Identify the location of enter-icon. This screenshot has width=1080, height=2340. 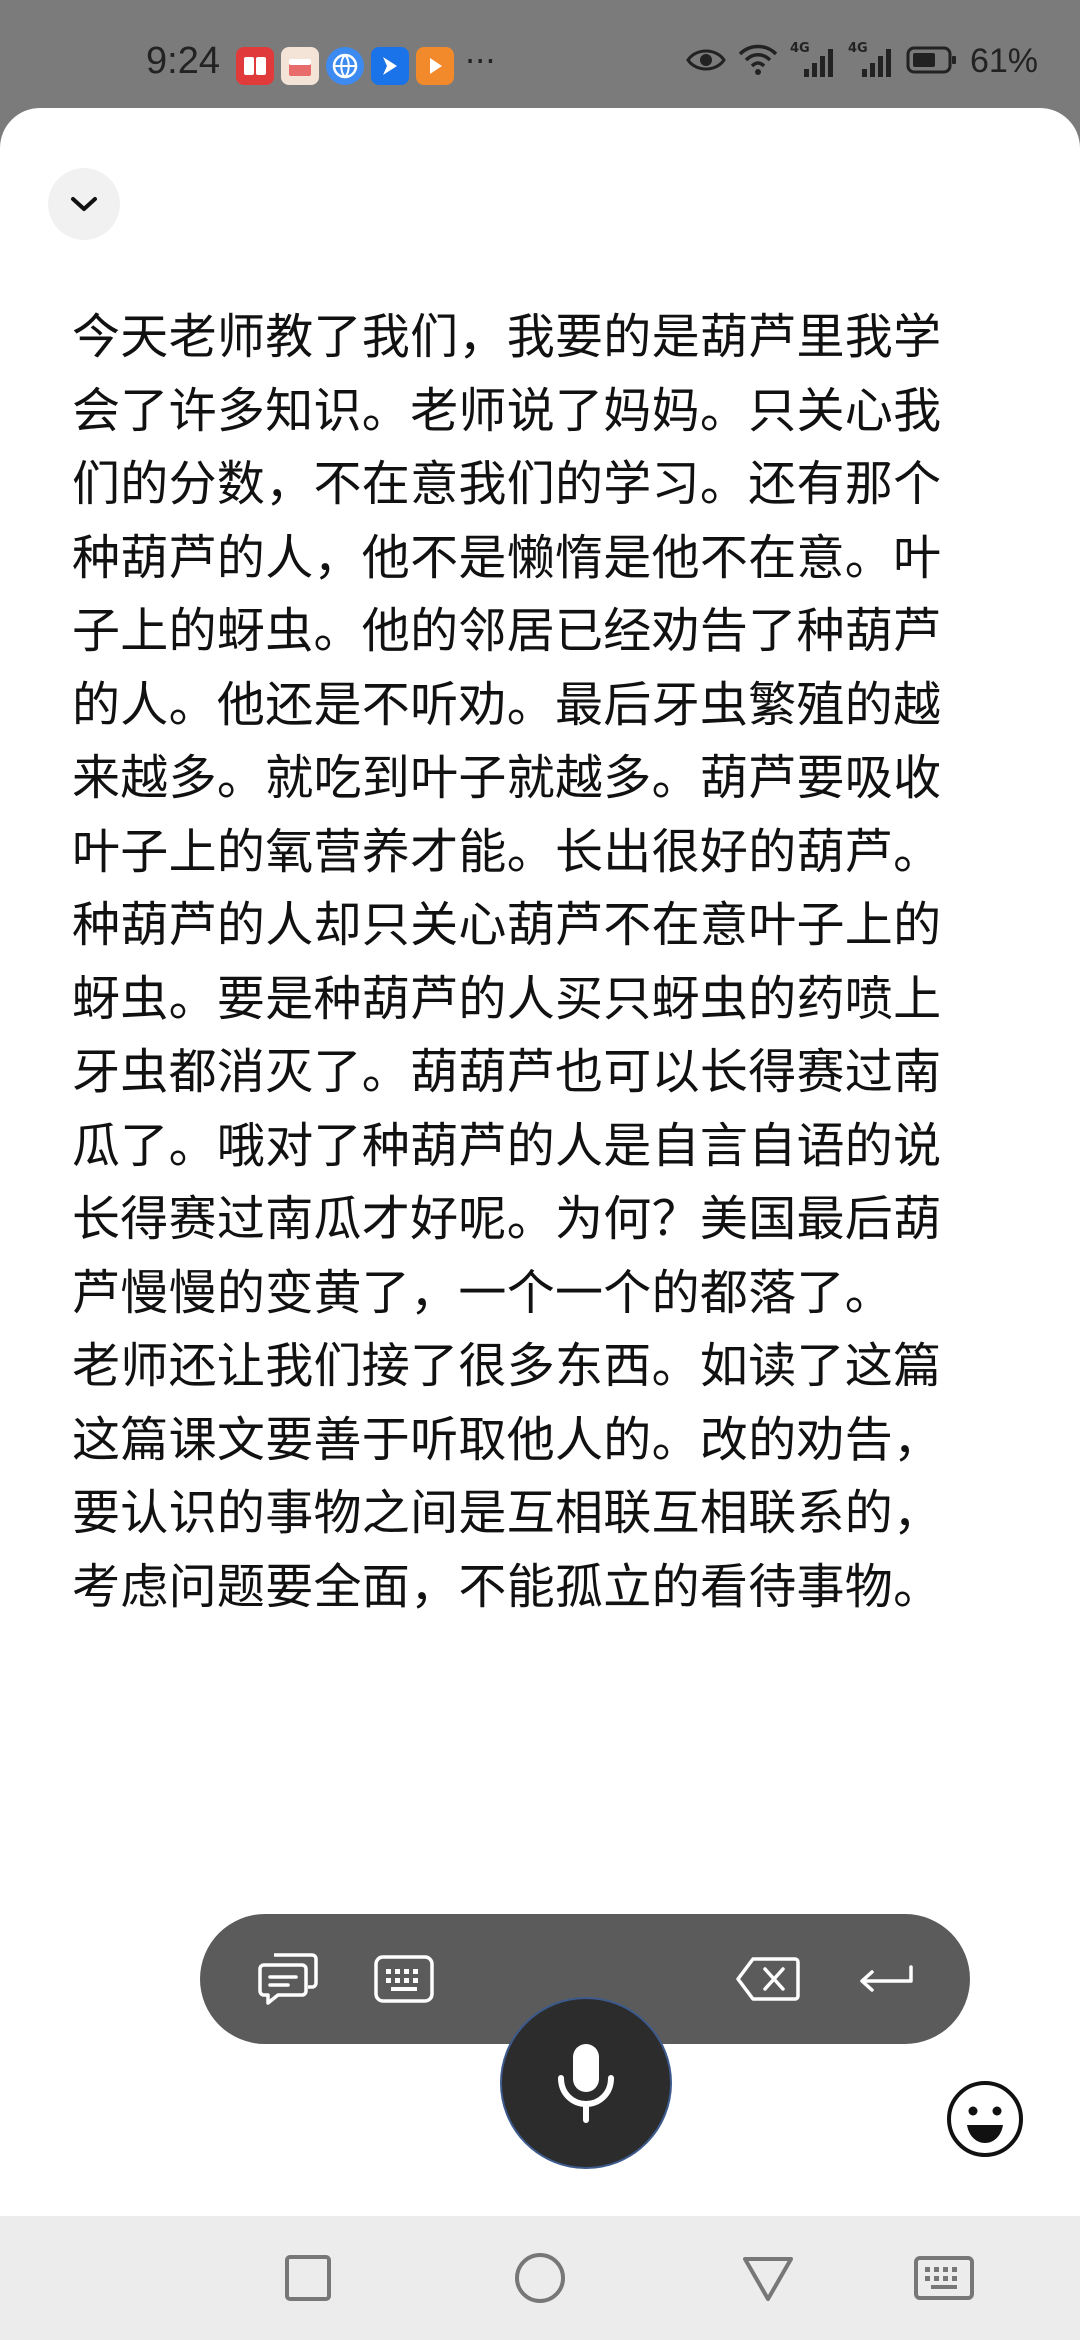
(886, 1978).